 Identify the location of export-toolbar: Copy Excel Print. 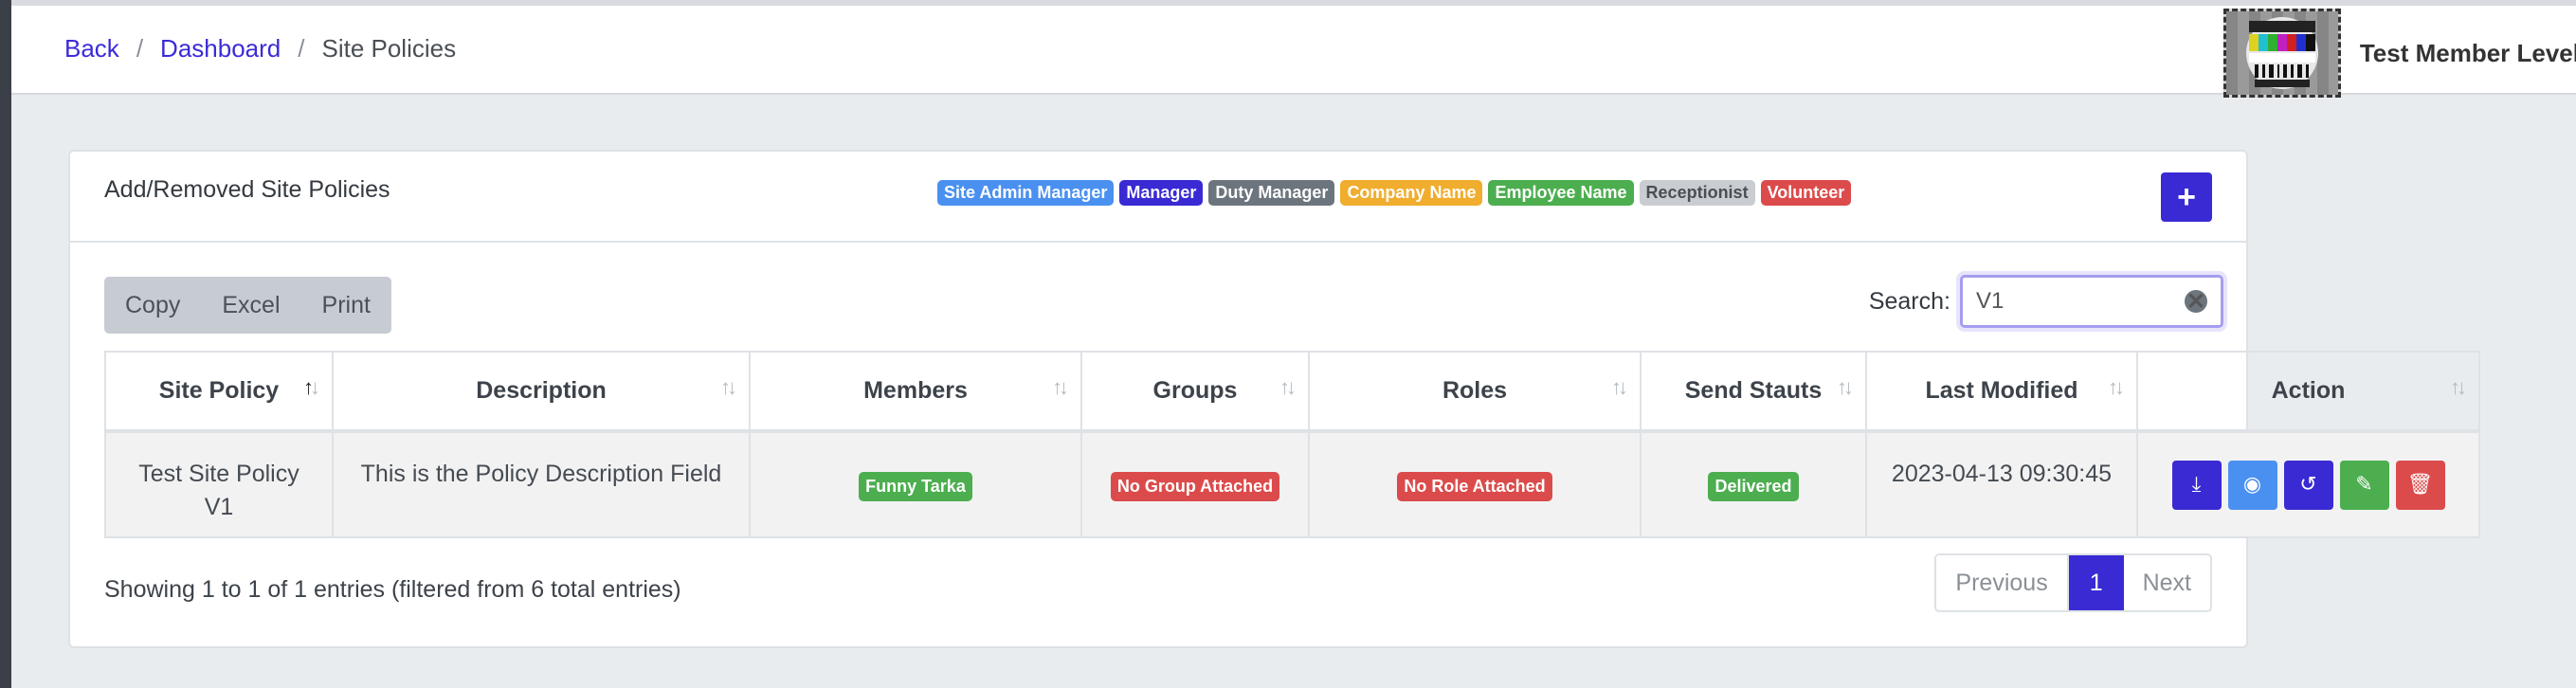
(247, 305).